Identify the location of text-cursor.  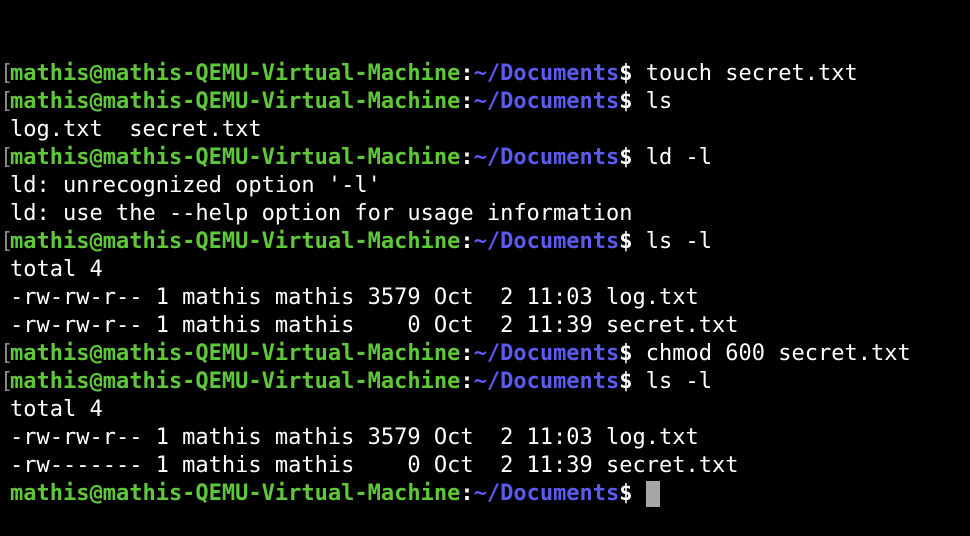
(652, 494).